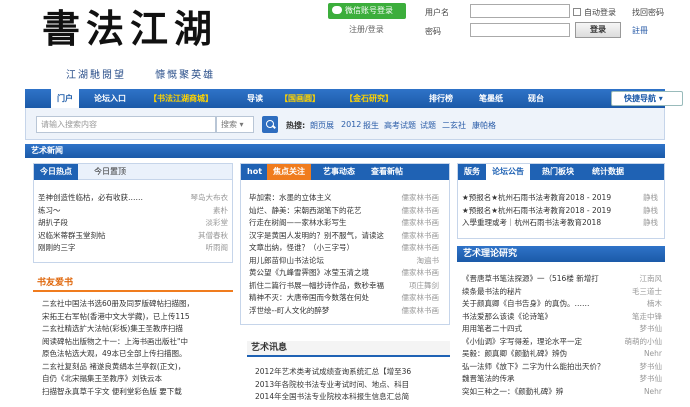 This screenshot has height=407, width=690. Describe the element at coordinates (309, 298) in the screenshot. I see `list-item-title: 精神不灭：大唐帝国而今数落在何处` at that location.